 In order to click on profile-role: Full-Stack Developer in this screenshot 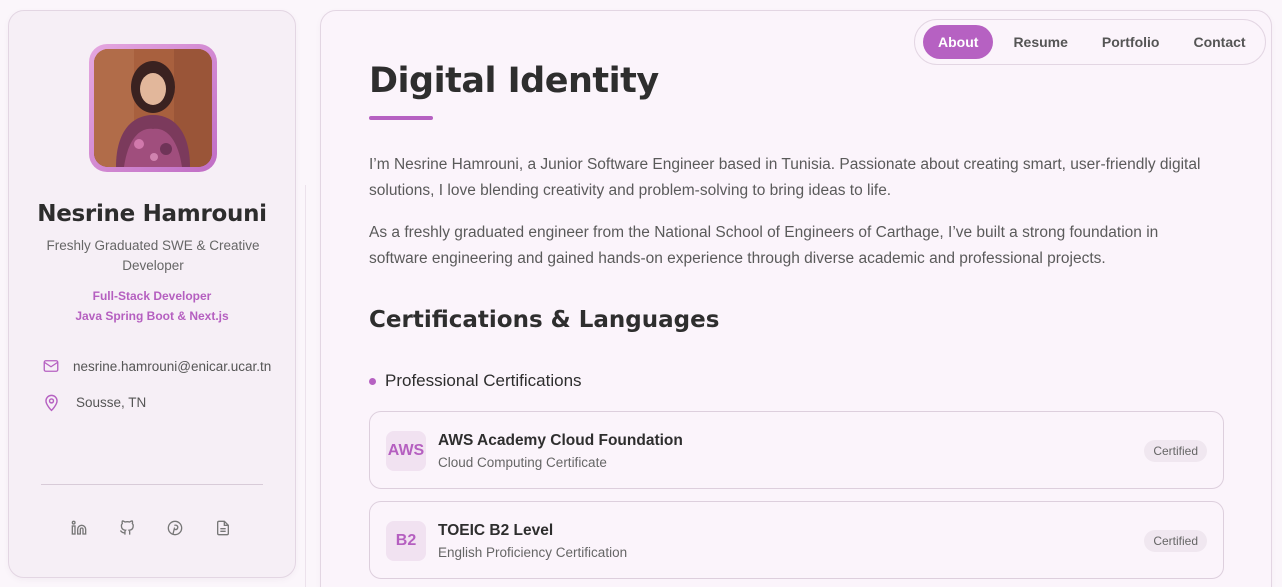, I will do `click(152, 296)`.